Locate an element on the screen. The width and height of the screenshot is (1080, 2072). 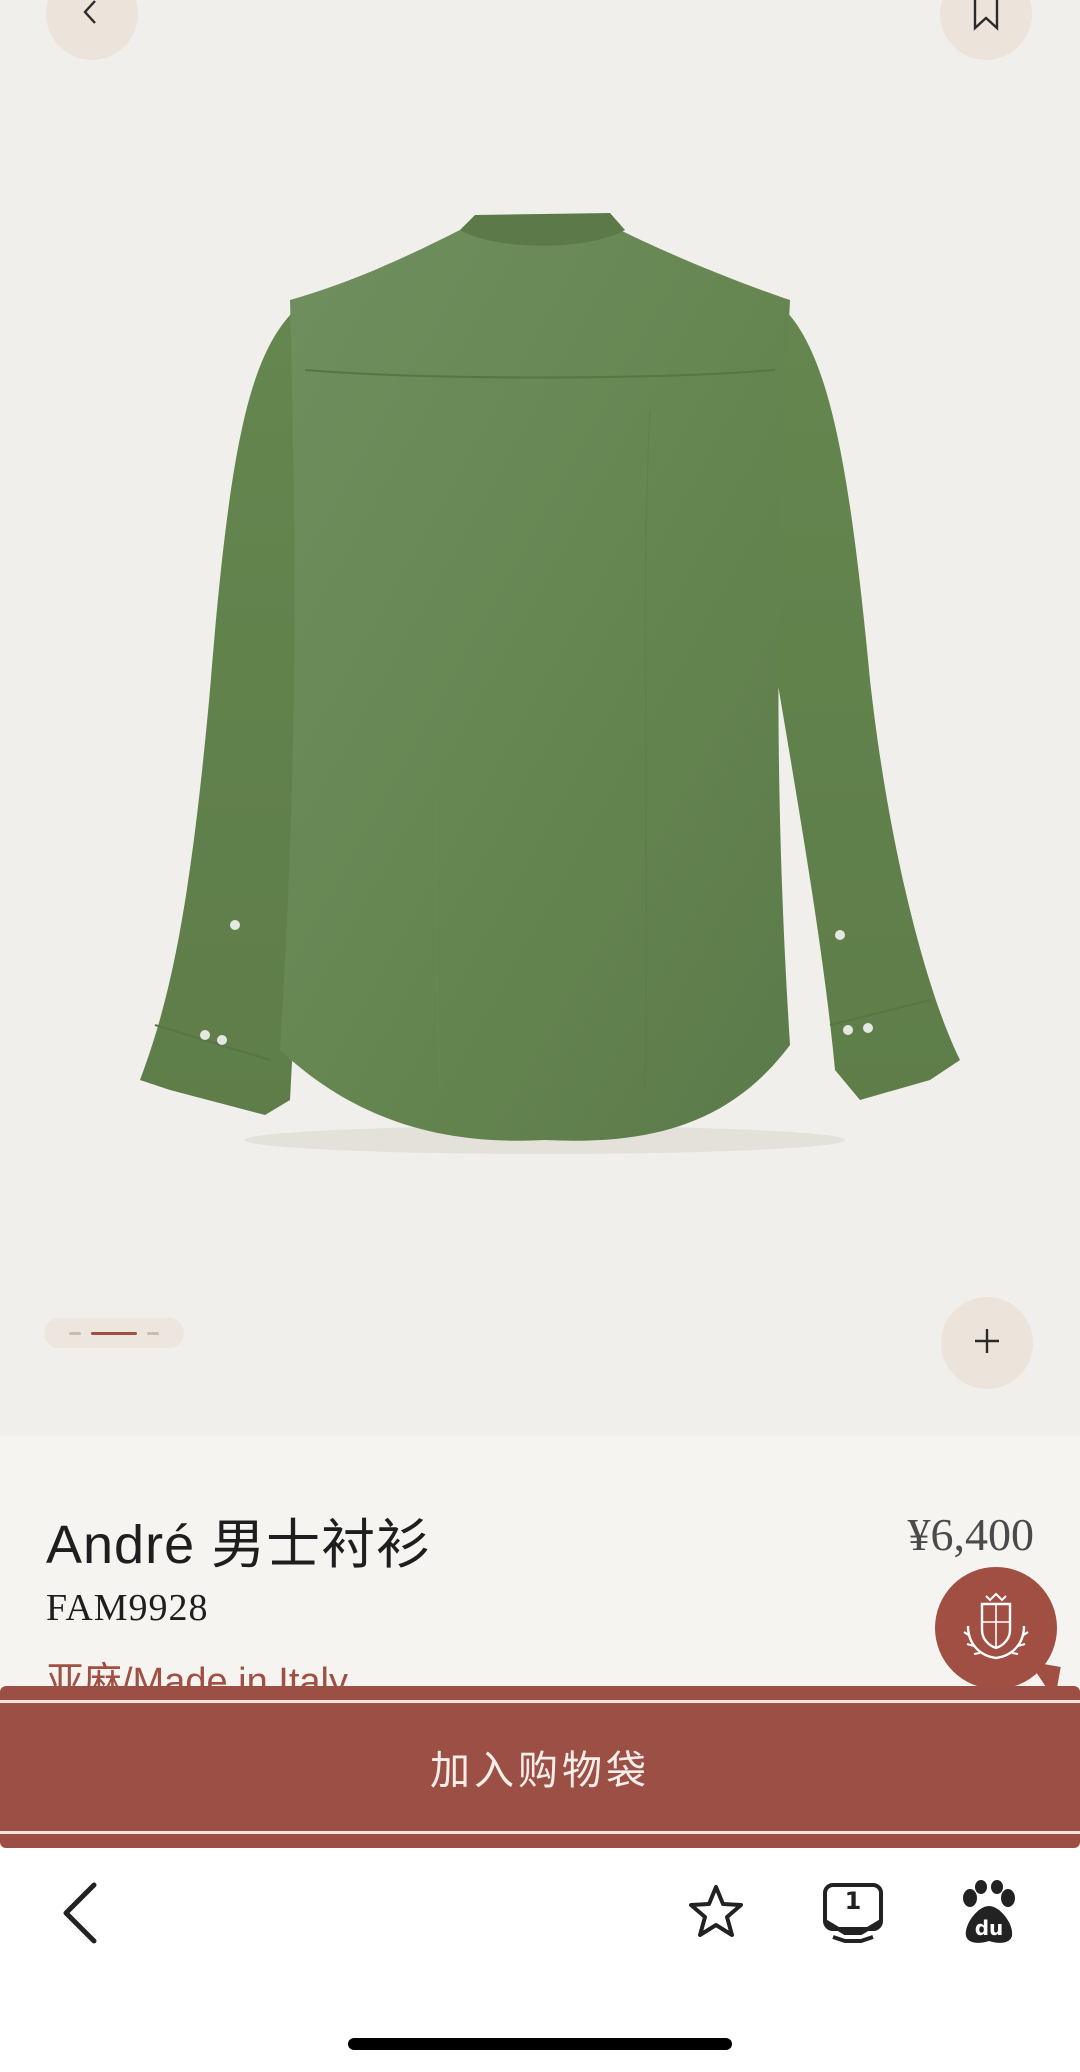
product-title: André 男士衬衫 is located at coordinates (239, 1545).